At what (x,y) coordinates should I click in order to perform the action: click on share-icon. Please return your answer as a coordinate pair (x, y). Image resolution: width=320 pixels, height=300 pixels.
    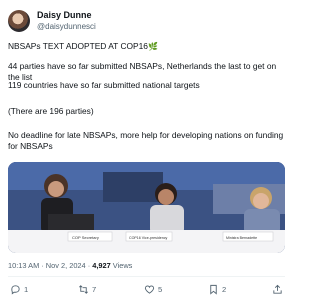
    Looking at the image, I should click on (277, 289).